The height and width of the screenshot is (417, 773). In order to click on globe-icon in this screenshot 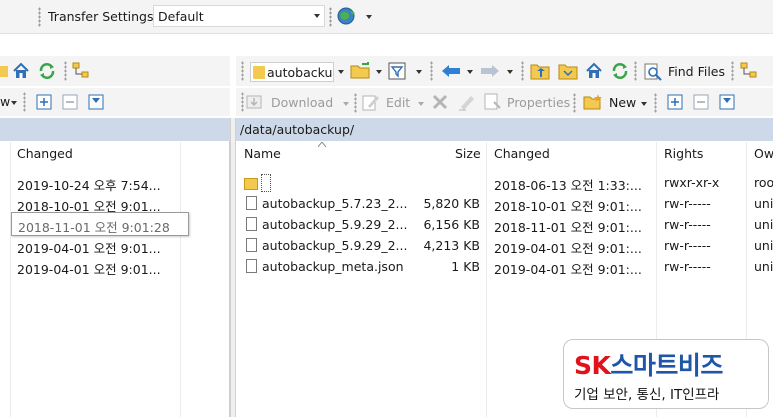, I will do `click(347, 16)`.